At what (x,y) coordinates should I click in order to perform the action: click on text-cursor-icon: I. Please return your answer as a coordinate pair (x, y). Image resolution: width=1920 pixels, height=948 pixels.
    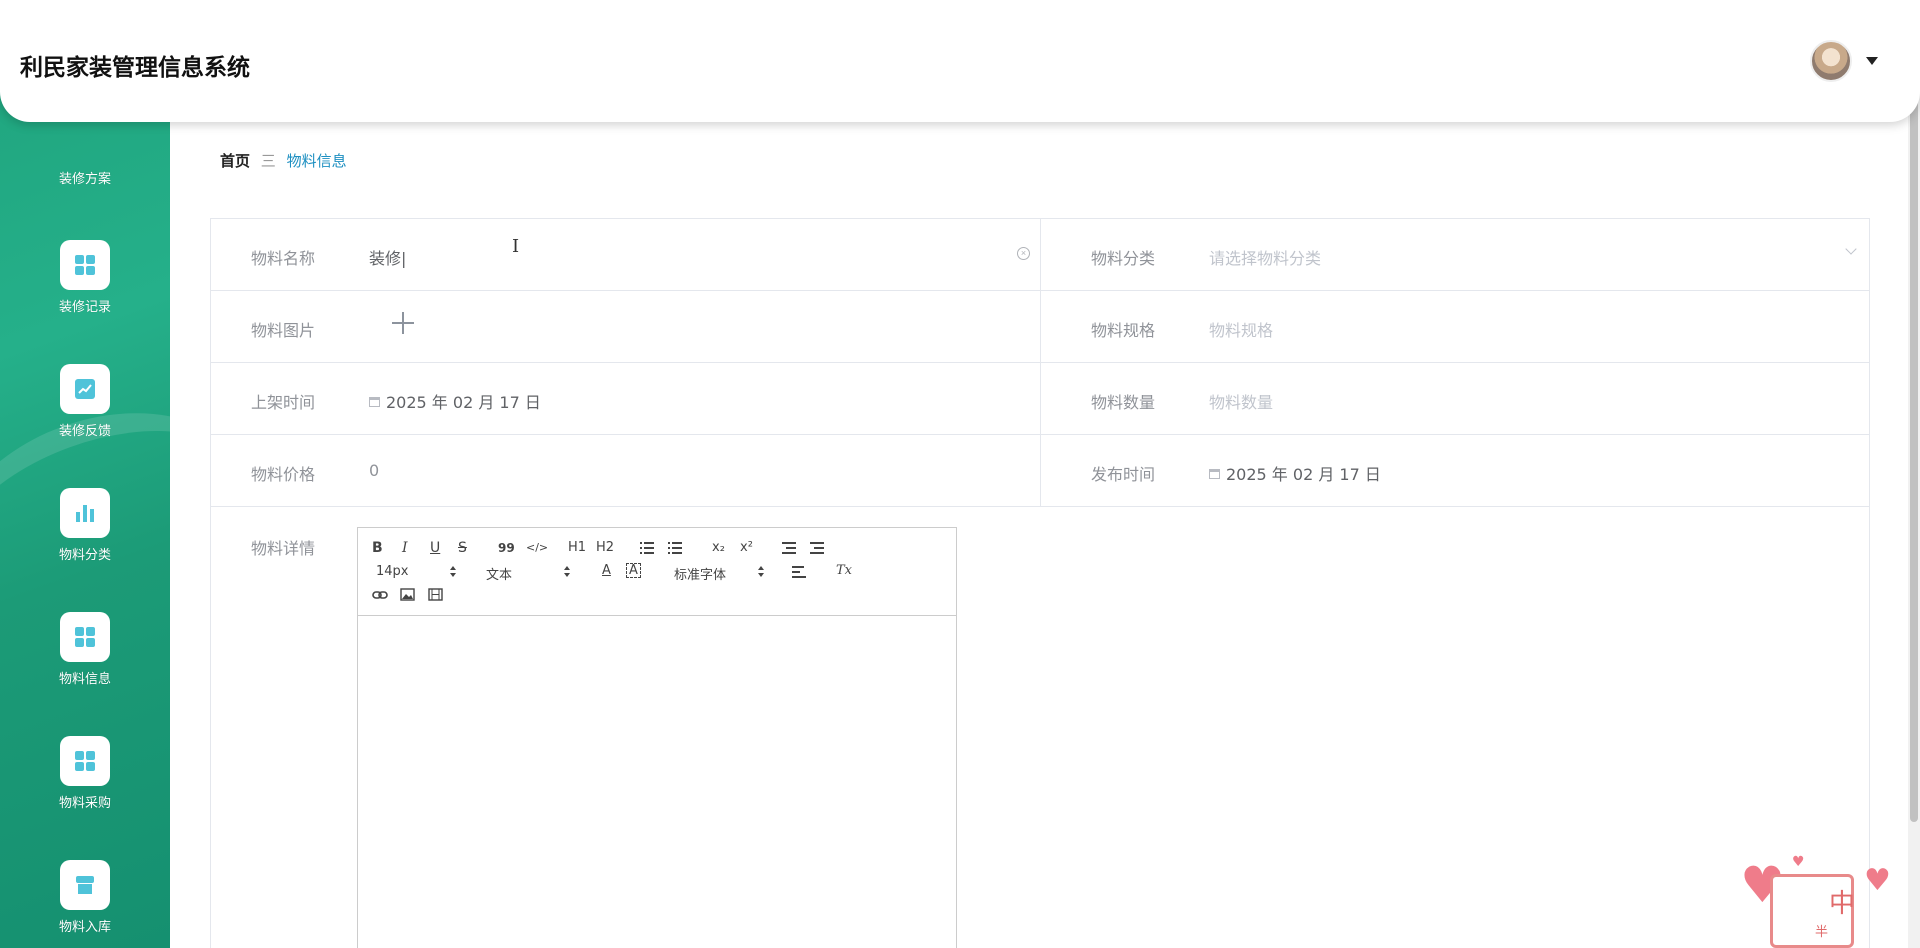
    Looking at the image, I should click on (516, 246).